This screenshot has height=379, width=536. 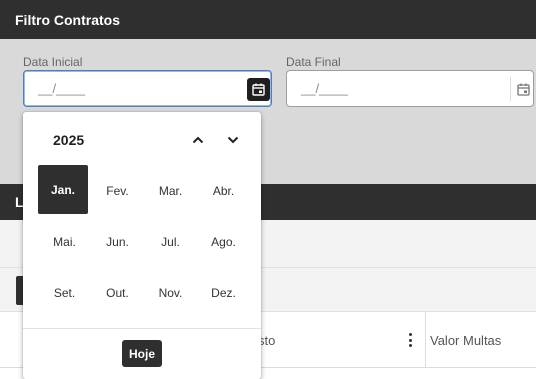 I want to click on month-aug: Ago., so click(x=223, y=241).